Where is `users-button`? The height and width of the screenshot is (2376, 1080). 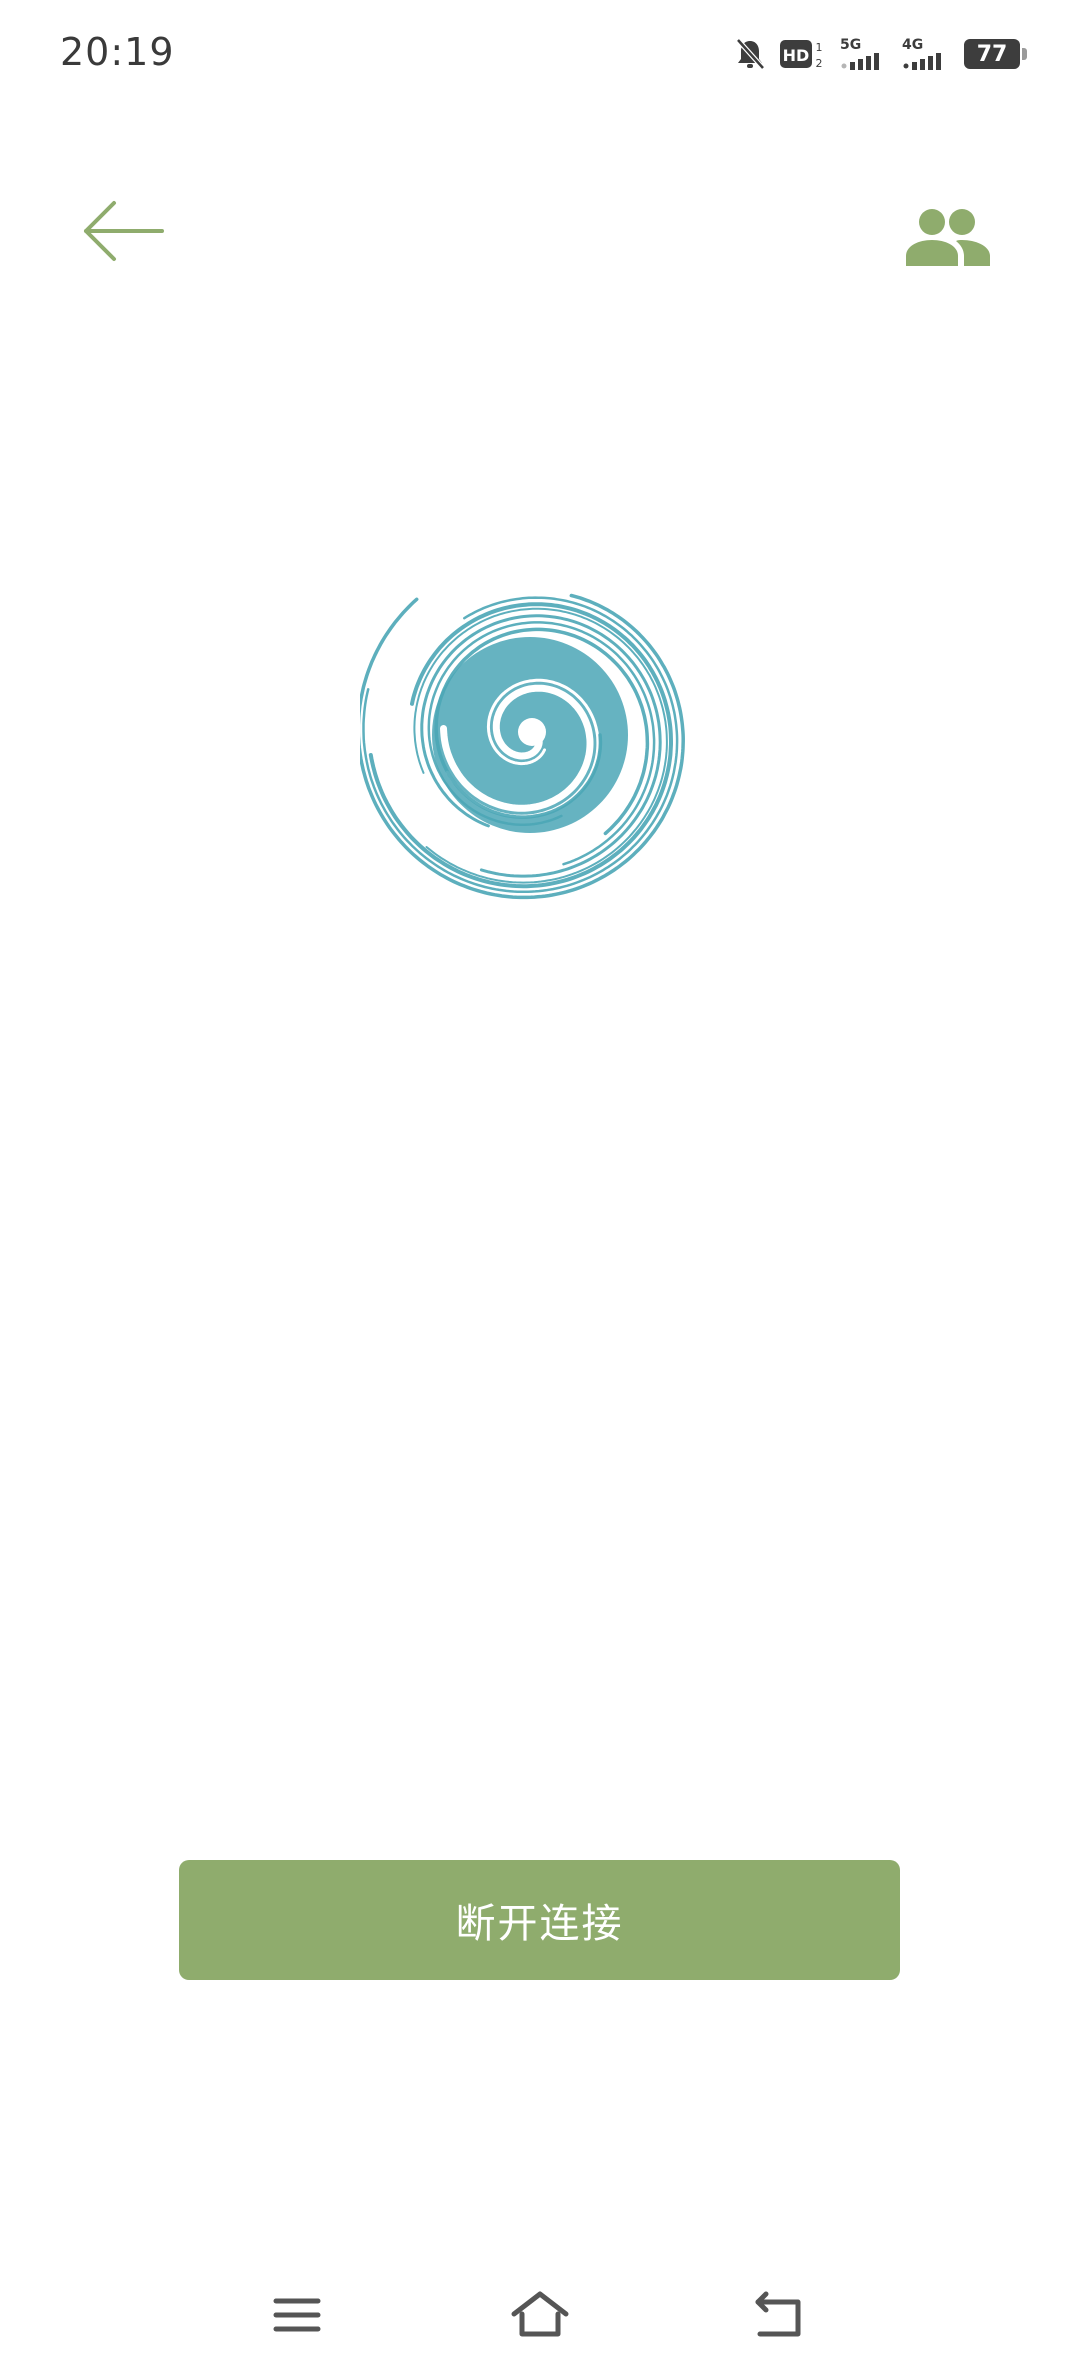
users-button is located at coordinates (948, 236).